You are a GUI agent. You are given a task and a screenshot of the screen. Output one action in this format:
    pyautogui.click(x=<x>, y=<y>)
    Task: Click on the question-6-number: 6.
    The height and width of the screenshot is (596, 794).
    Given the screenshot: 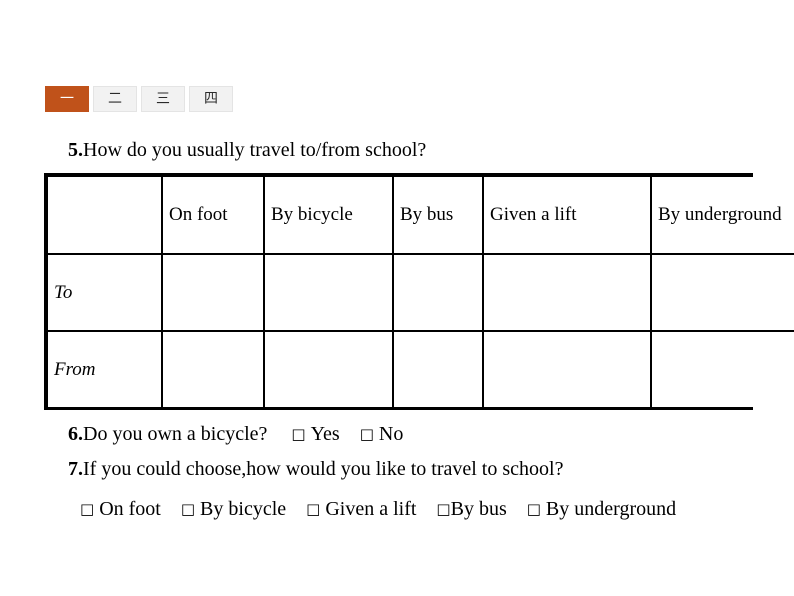 What is the action you would take?
    pyautogui.click(x=75, y=434)
    